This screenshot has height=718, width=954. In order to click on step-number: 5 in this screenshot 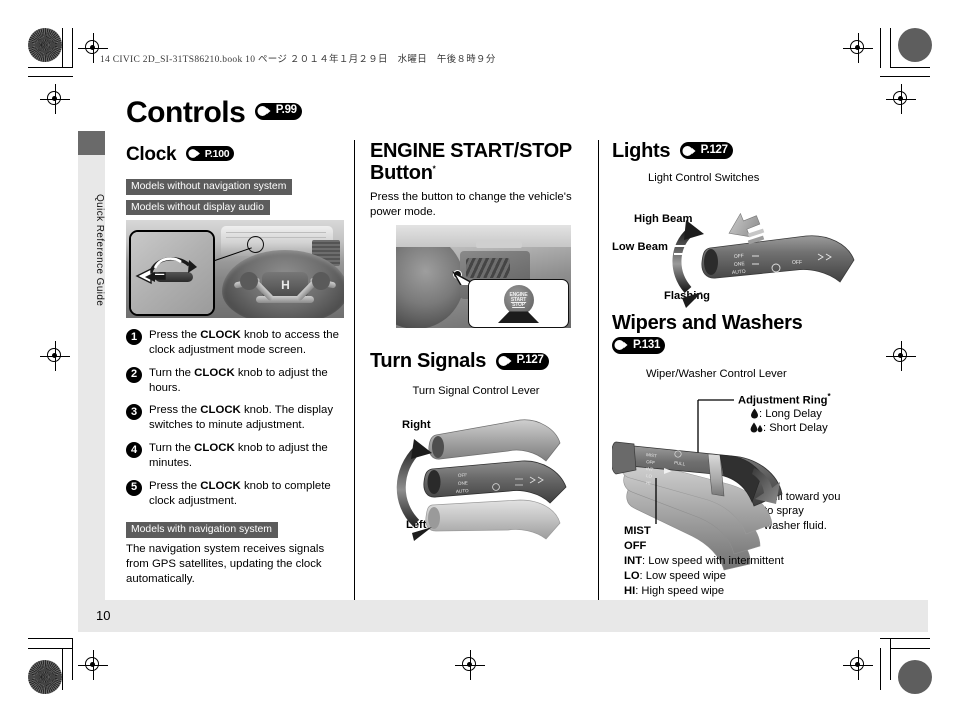, I will do `click(134, 487)`.